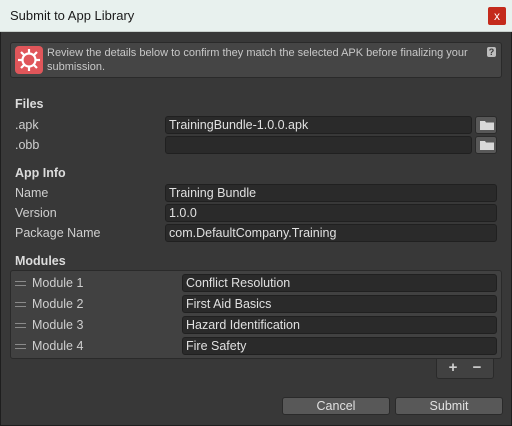 The image size is (512, 426). Describe the element at coordinates (318, 145) in the screenshot. I see `obb-field` at that location.